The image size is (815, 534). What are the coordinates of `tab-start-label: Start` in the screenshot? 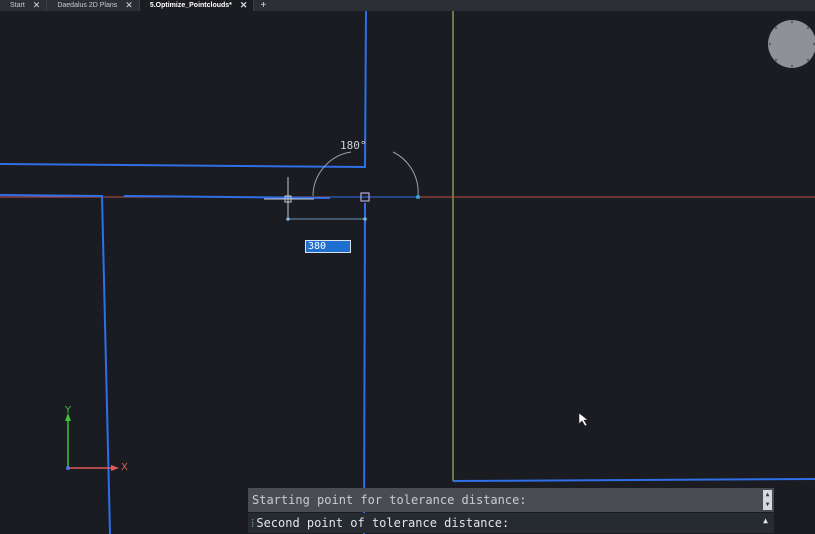 It's located at (17, 5).